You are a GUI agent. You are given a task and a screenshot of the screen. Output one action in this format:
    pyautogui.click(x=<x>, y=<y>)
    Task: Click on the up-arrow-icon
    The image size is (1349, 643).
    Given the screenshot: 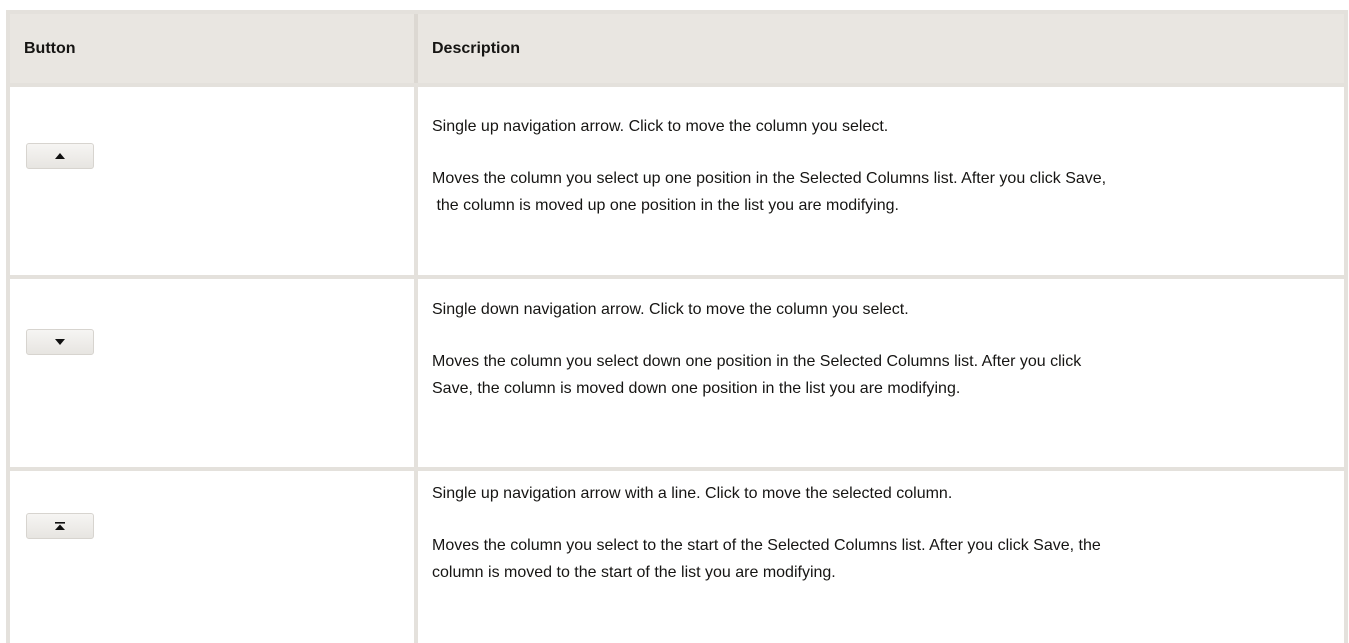 What is the action you would take?
    pyautogui.click(x=60, y=156)
    